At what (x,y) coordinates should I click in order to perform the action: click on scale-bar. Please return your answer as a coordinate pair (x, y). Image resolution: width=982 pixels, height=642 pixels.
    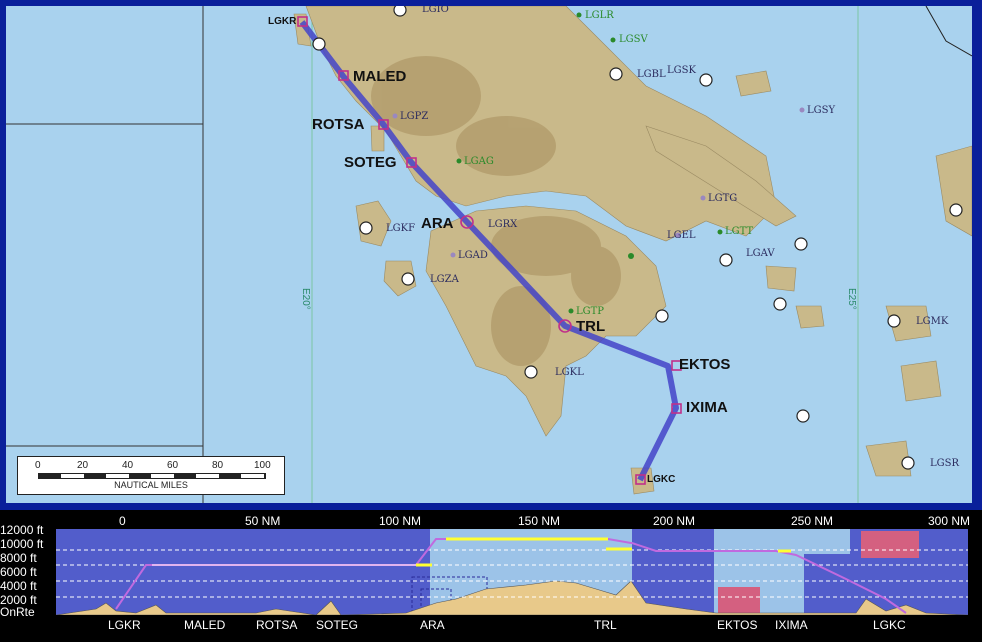
    Looking at the image, I should click on (152, 476).